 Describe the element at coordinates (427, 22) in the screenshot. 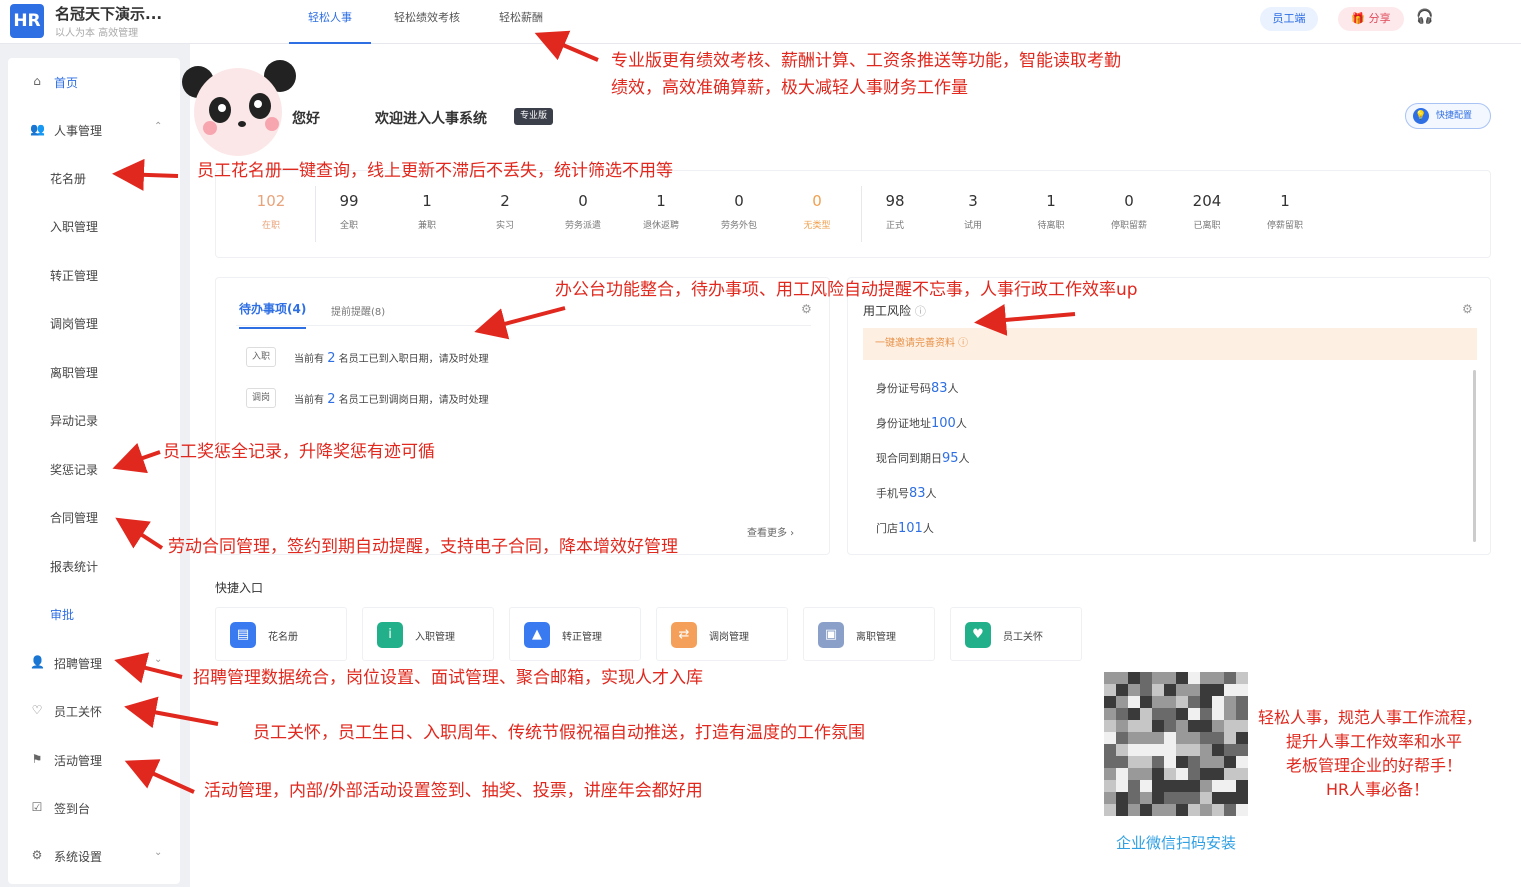

I see `tab-performance: 轻松绩效考核` at that location.